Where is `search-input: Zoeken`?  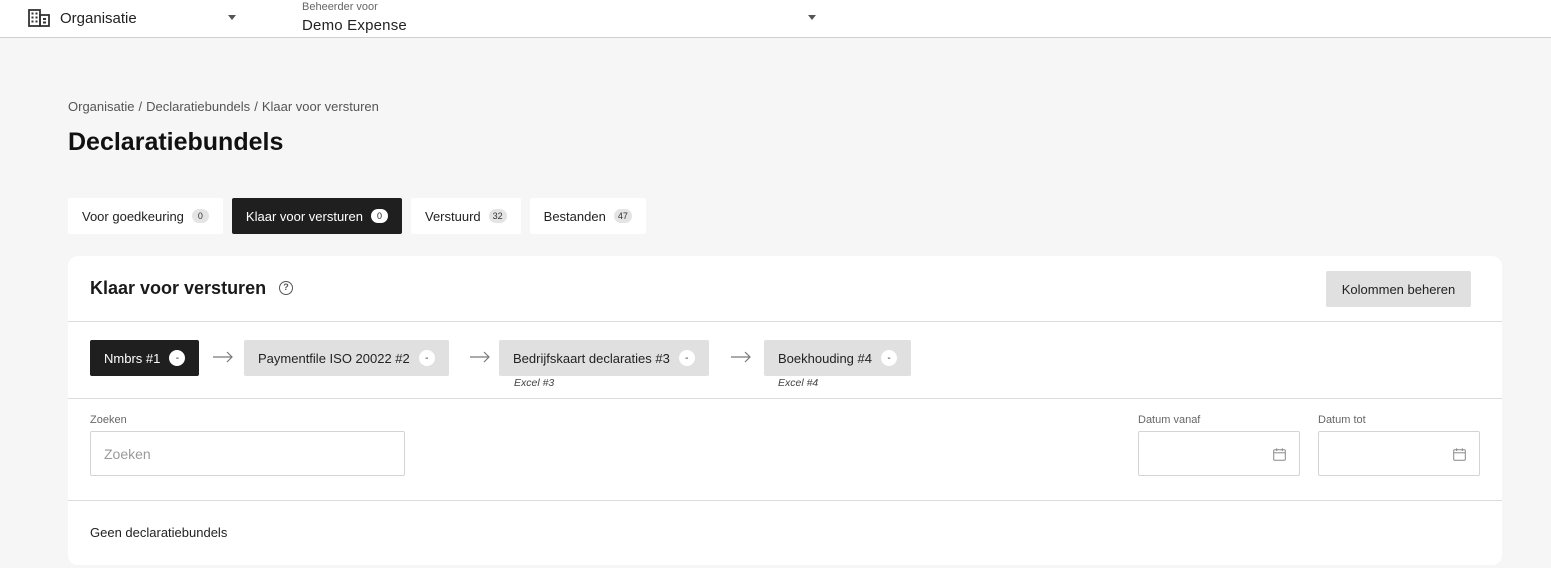 search-input: Zoeken is located at coordinates (247, 453).